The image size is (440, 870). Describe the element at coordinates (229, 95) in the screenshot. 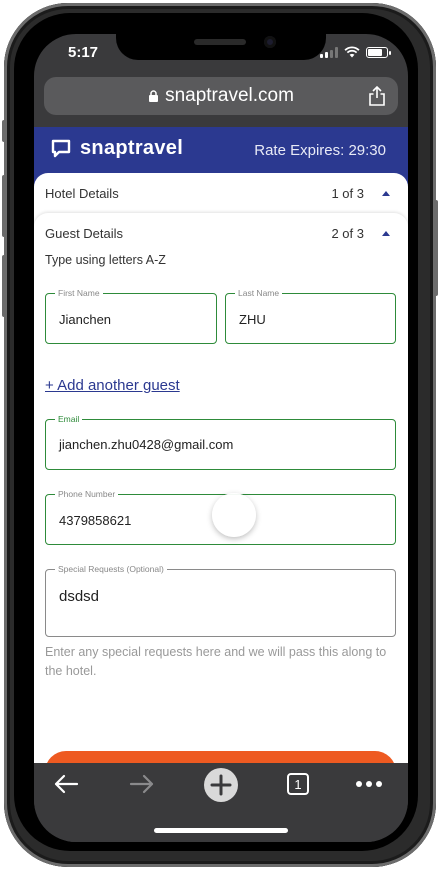

I see `url-text: snaptravel.com` at that location.